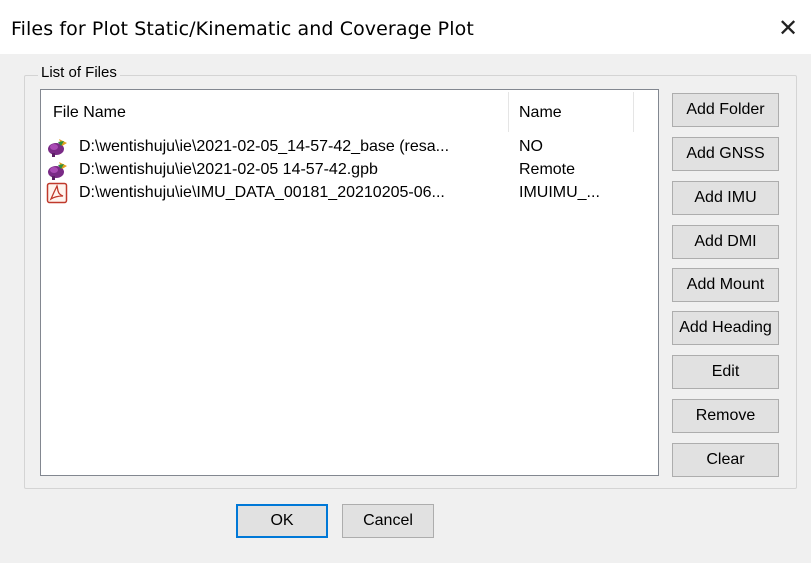 The height and width of the screenshot is (563, 811). I want to click on pdf-file-icon, so click(57, 193).